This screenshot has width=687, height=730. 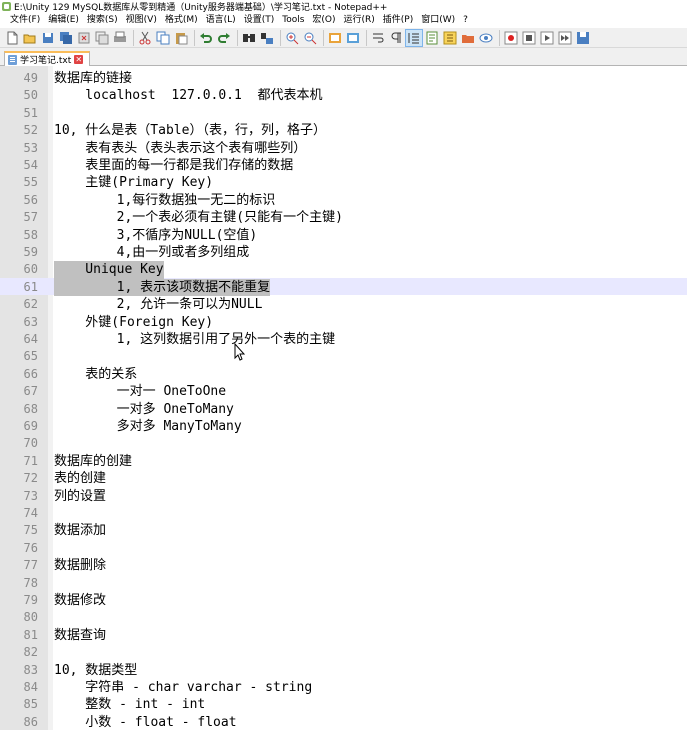 What do you see at coordinates (140, 392) in the screenshot?
I see `line-text: 一对一 OneToOne` at bounding box center [140, 392].